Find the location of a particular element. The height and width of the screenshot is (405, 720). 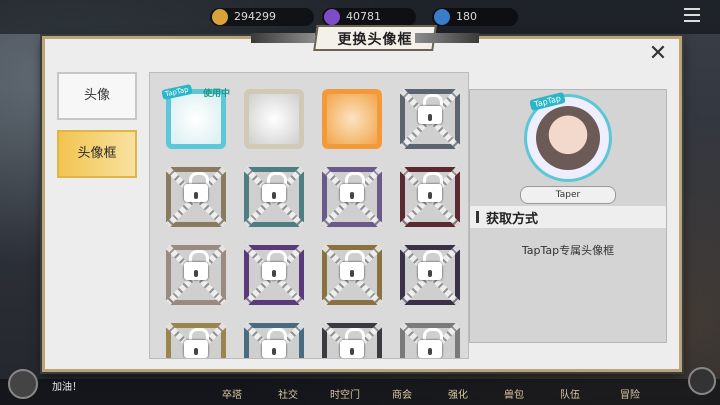

arrow-right-icon is located at coordinates (702, 381).